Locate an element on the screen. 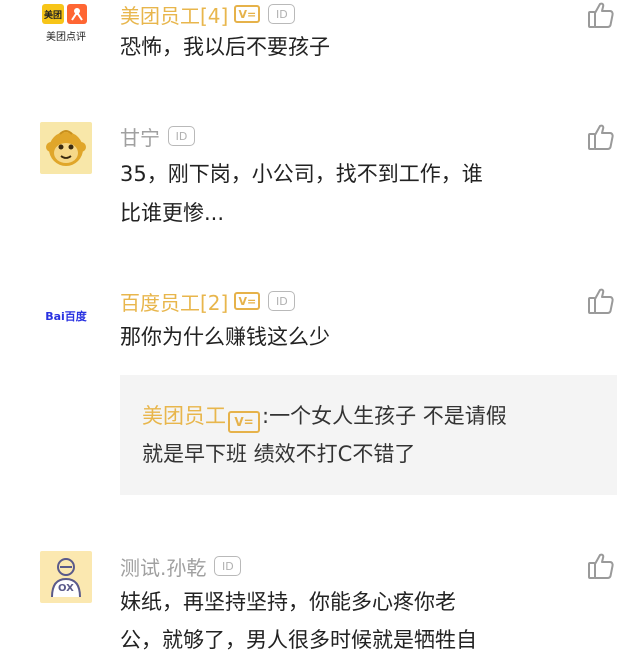  baidu-avatar: Bai百度 is located at coordinates (66, 316).